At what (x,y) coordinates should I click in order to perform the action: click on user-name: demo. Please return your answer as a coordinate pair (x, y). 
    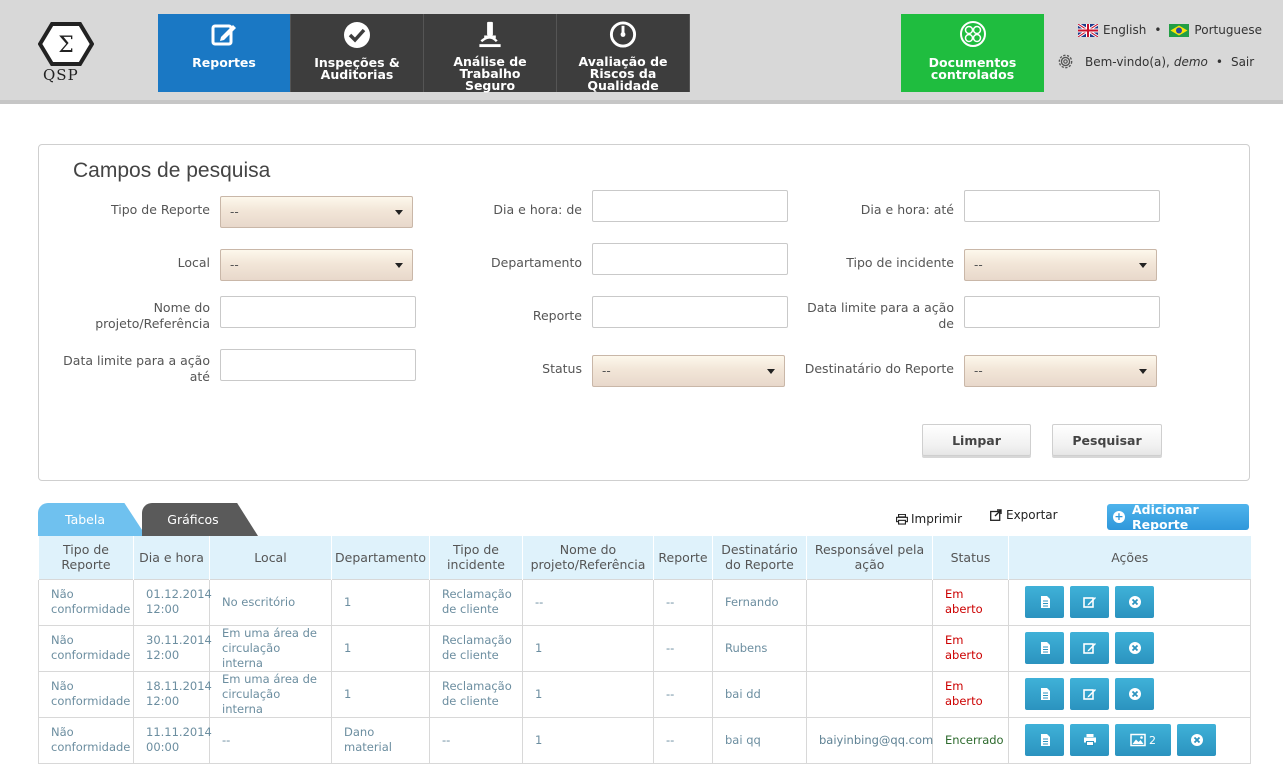
    Looking at the image, I should click on (1190, 61).